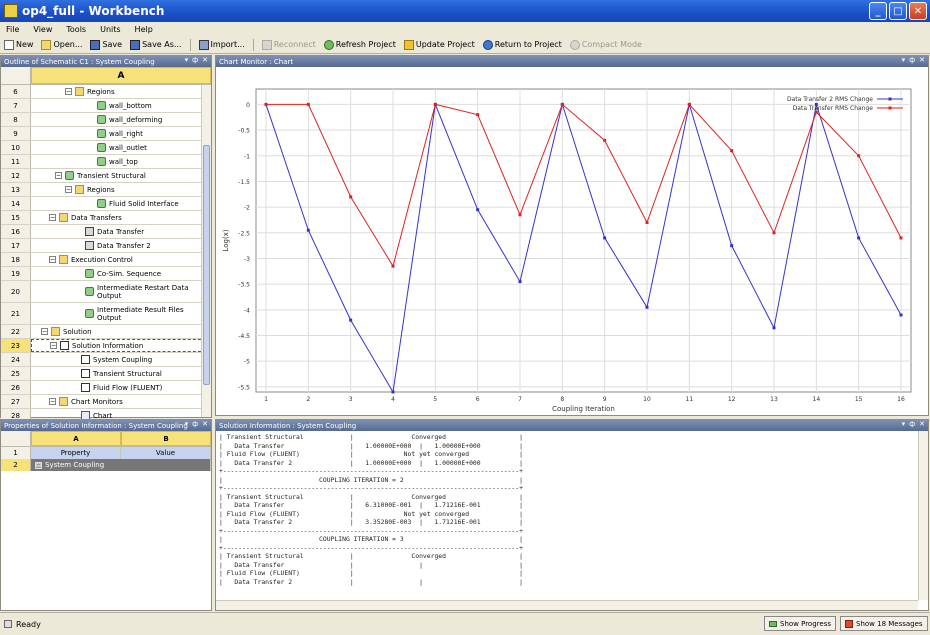 Image resolution: width=930 pixels, height=635 pixels. I want to click on outline-row: 18 − Execution Control, so click(106, 260).